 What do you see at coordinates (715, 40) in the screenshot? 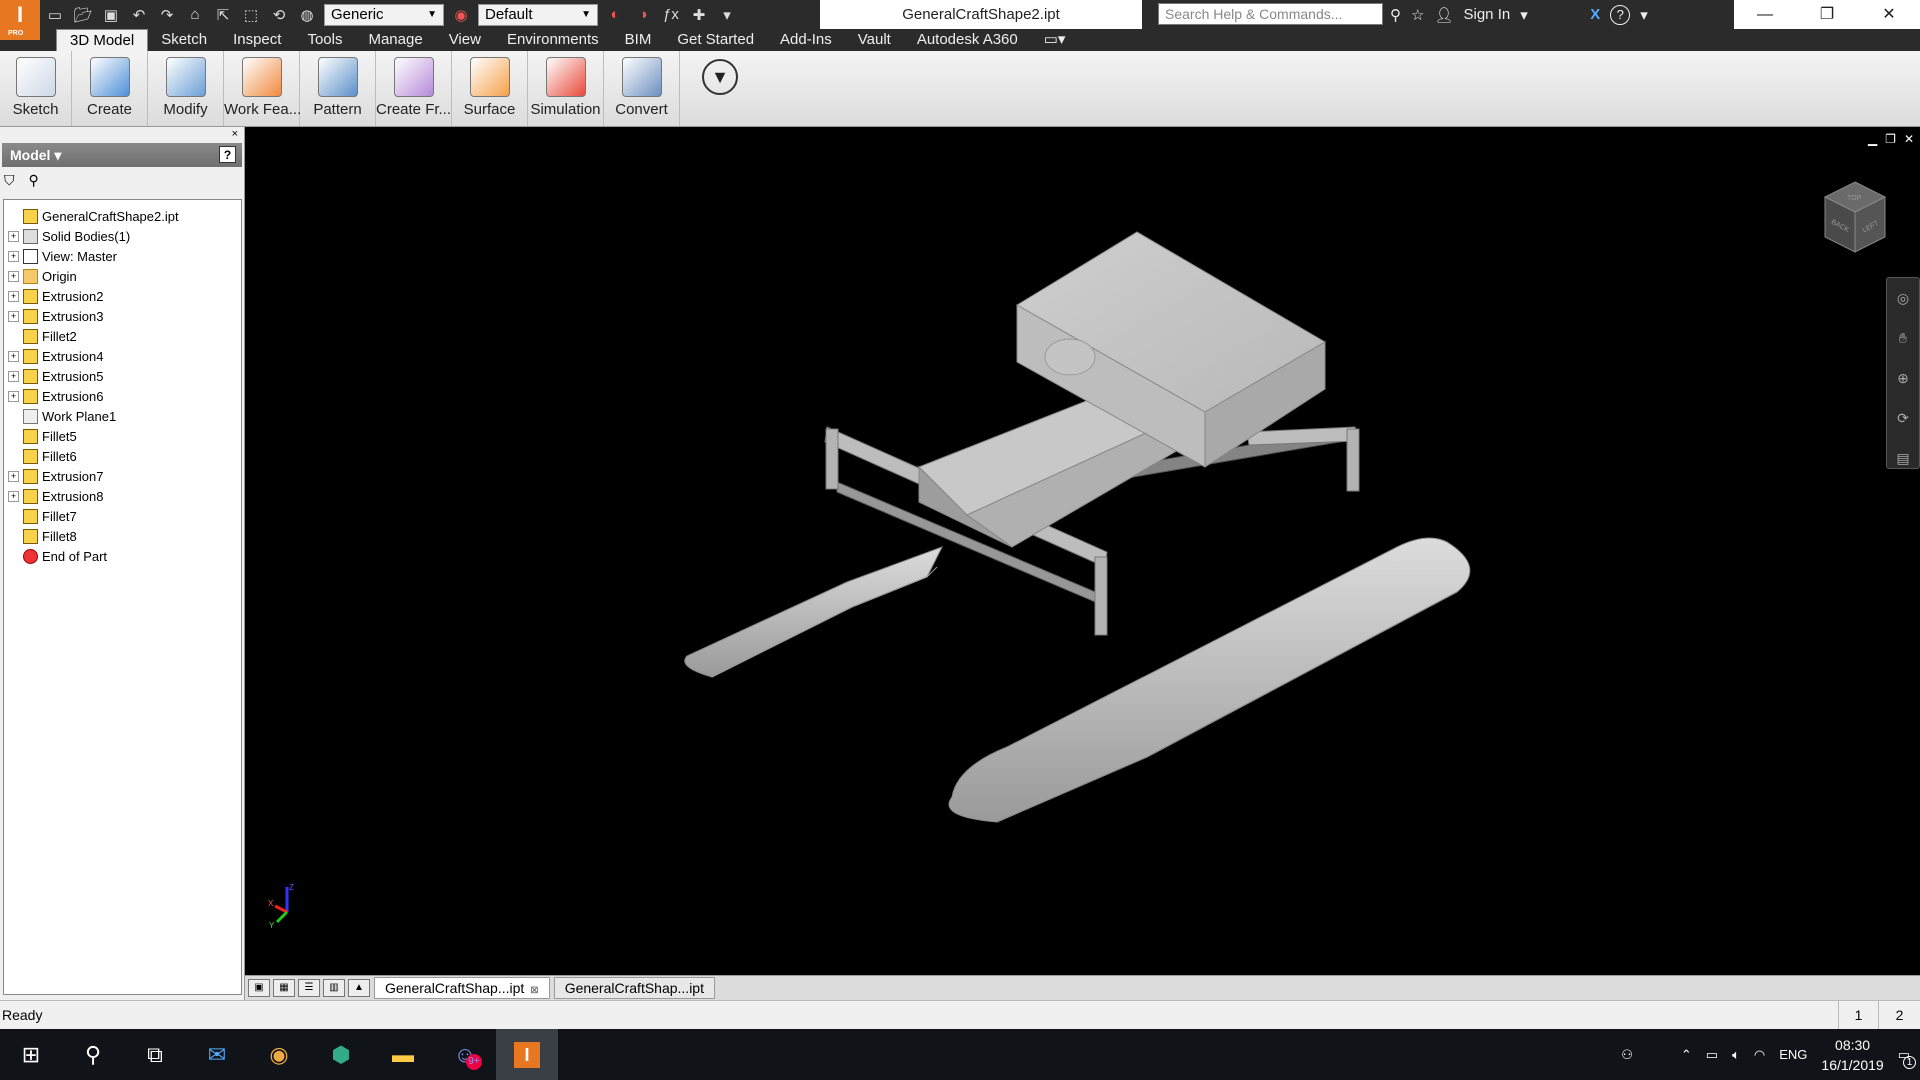
I see `tab-get-started: Get Started` at bounding box center [715, 40].